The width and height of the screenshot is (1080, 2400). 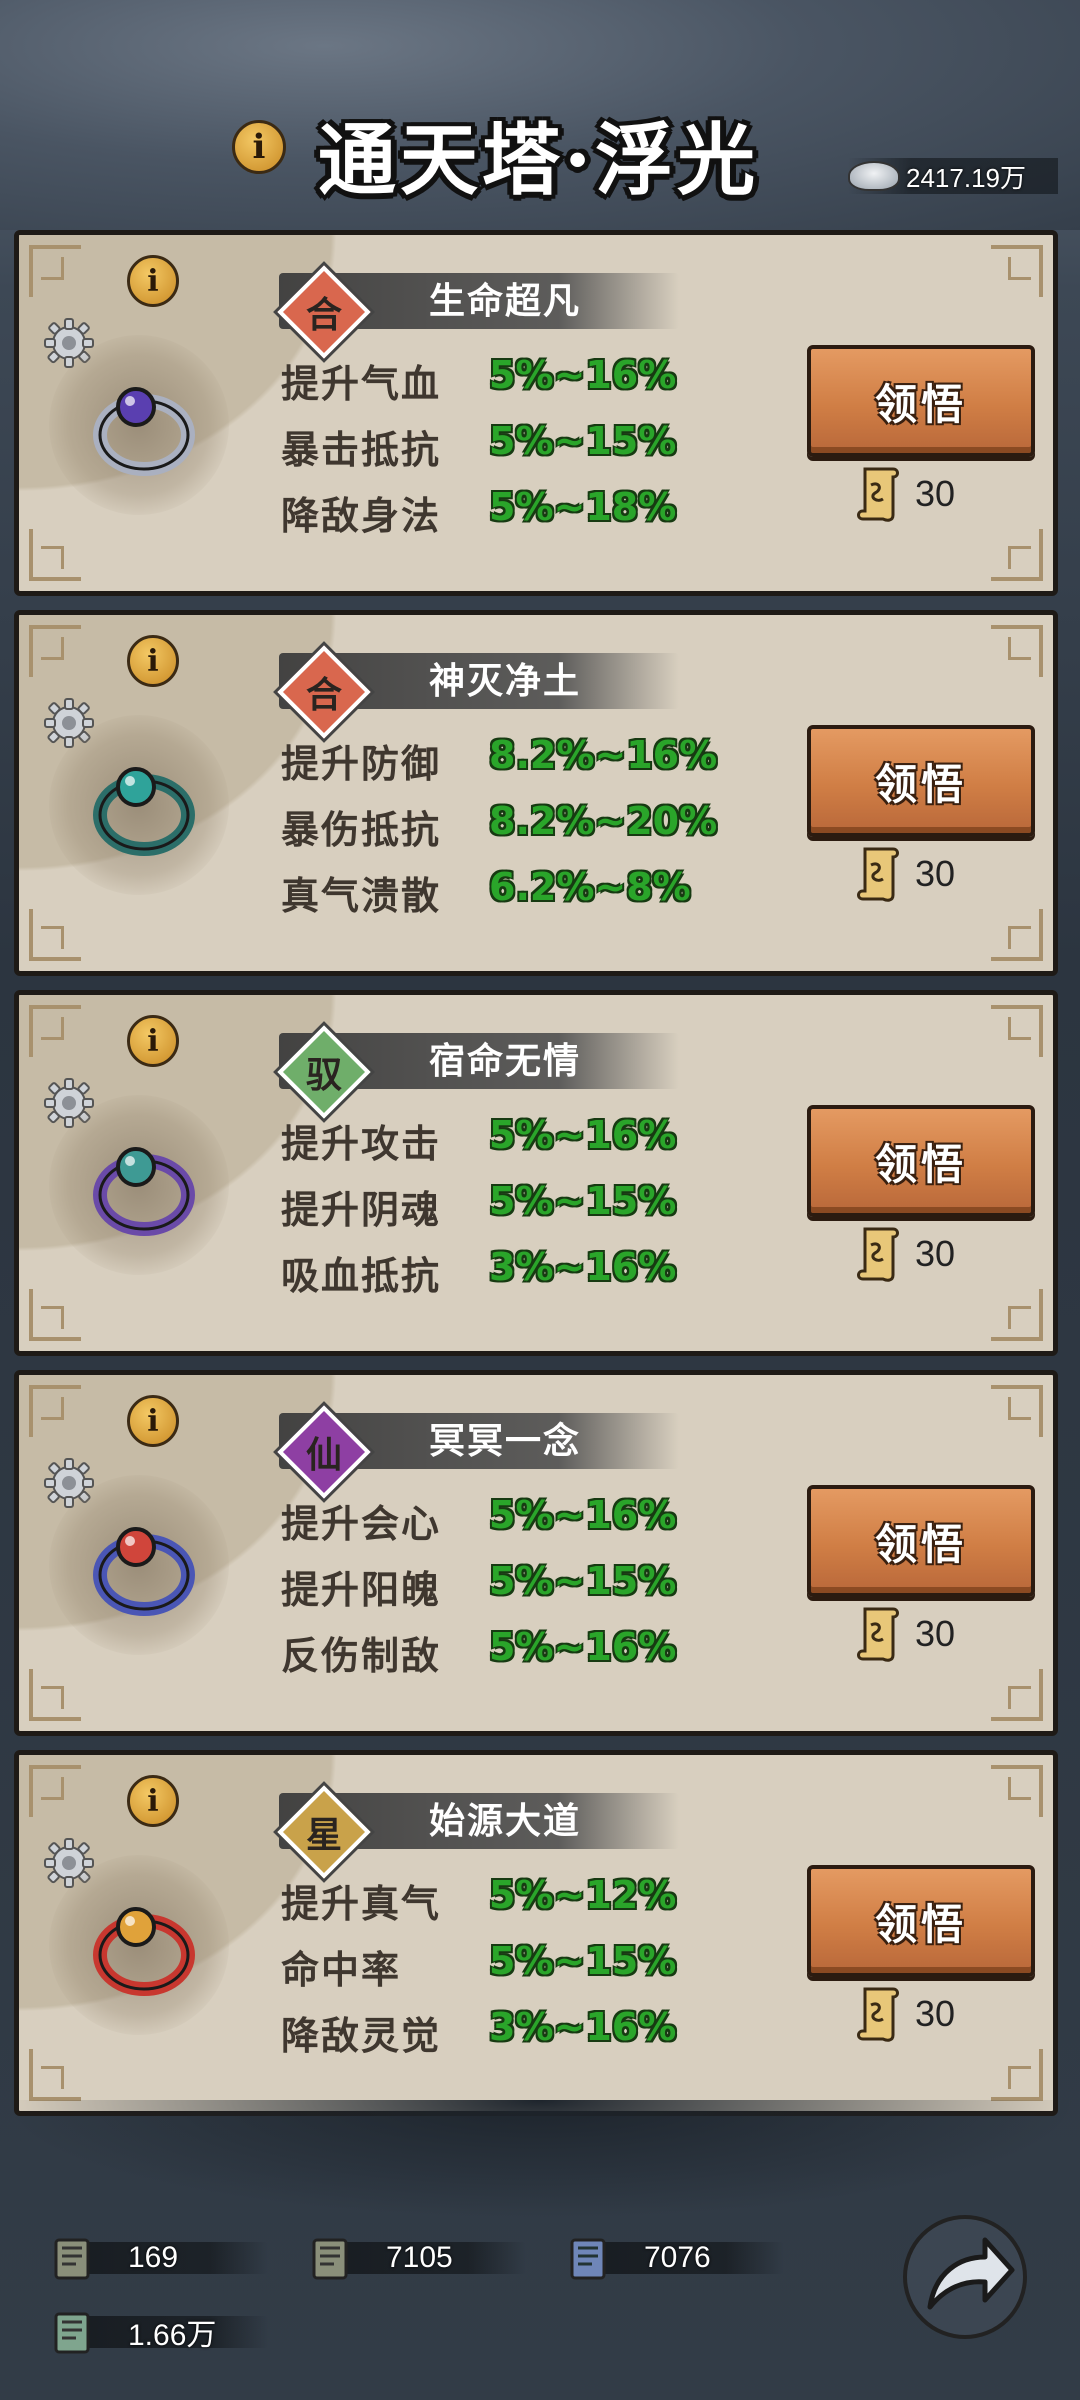 What do you see at coordinates (144, 1185) in the screenshot?
I see `ring-jade-purple-icon` at bounding box center [144, 1185].